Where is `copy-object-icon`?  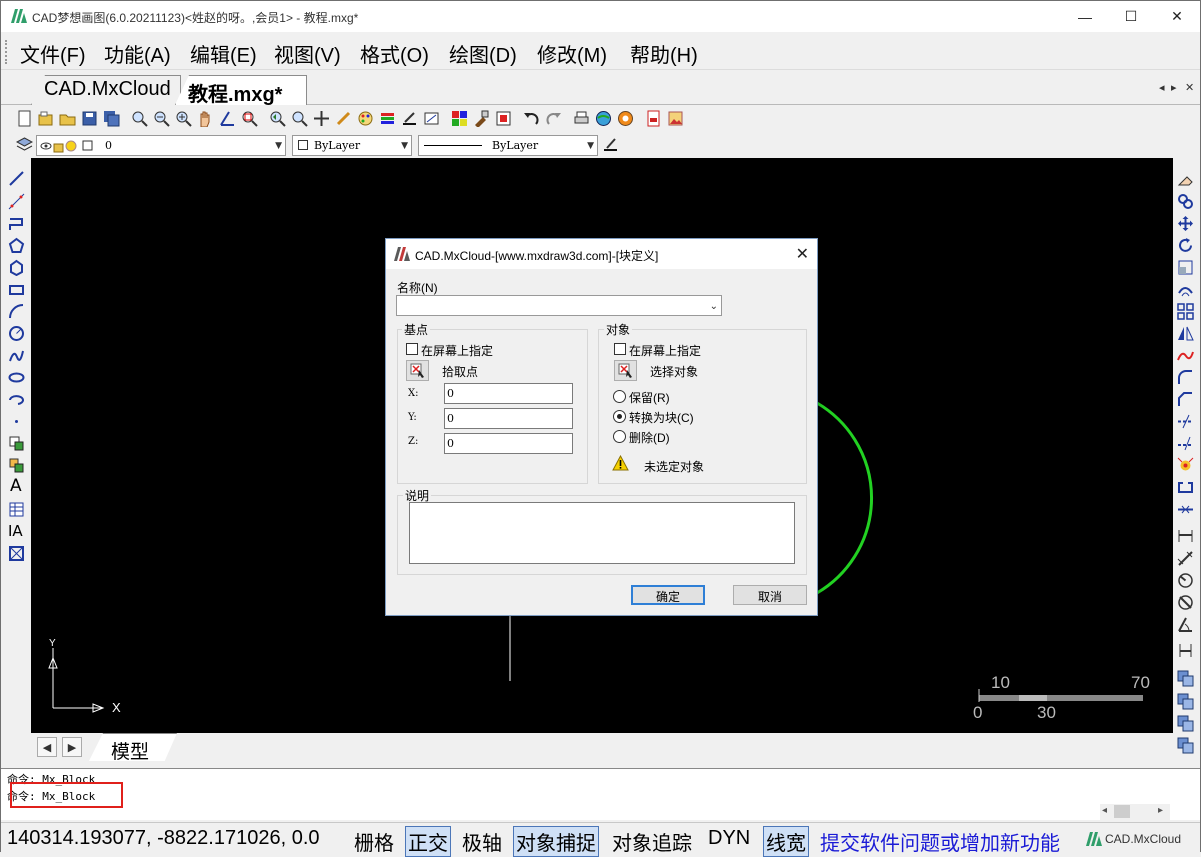 copy-object-icon is located at coordinates (1185, 201).